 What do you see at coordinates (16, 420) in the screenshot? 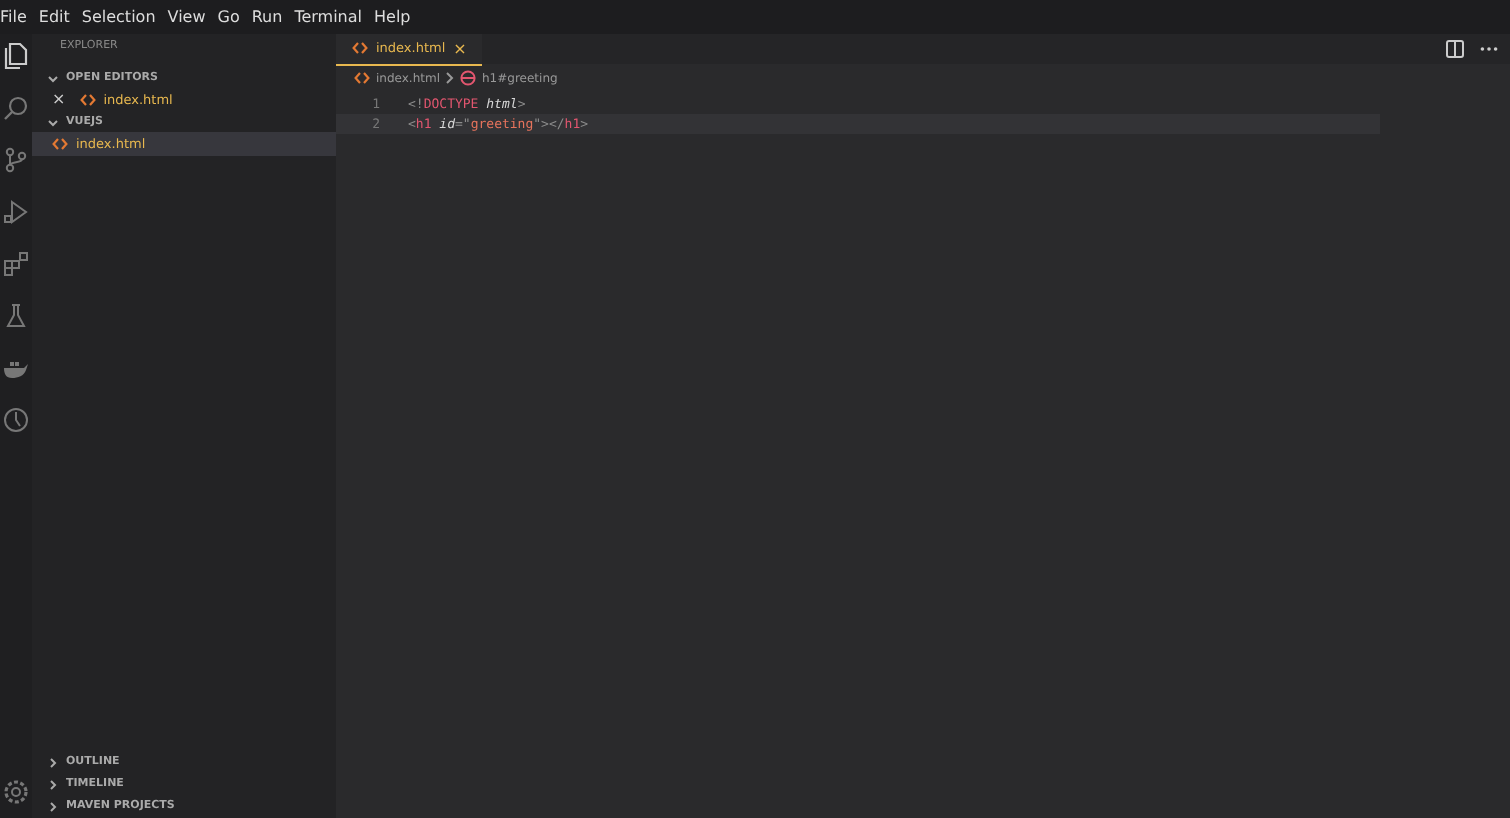
I see `clock-icon` at bounding box center [16, 420].